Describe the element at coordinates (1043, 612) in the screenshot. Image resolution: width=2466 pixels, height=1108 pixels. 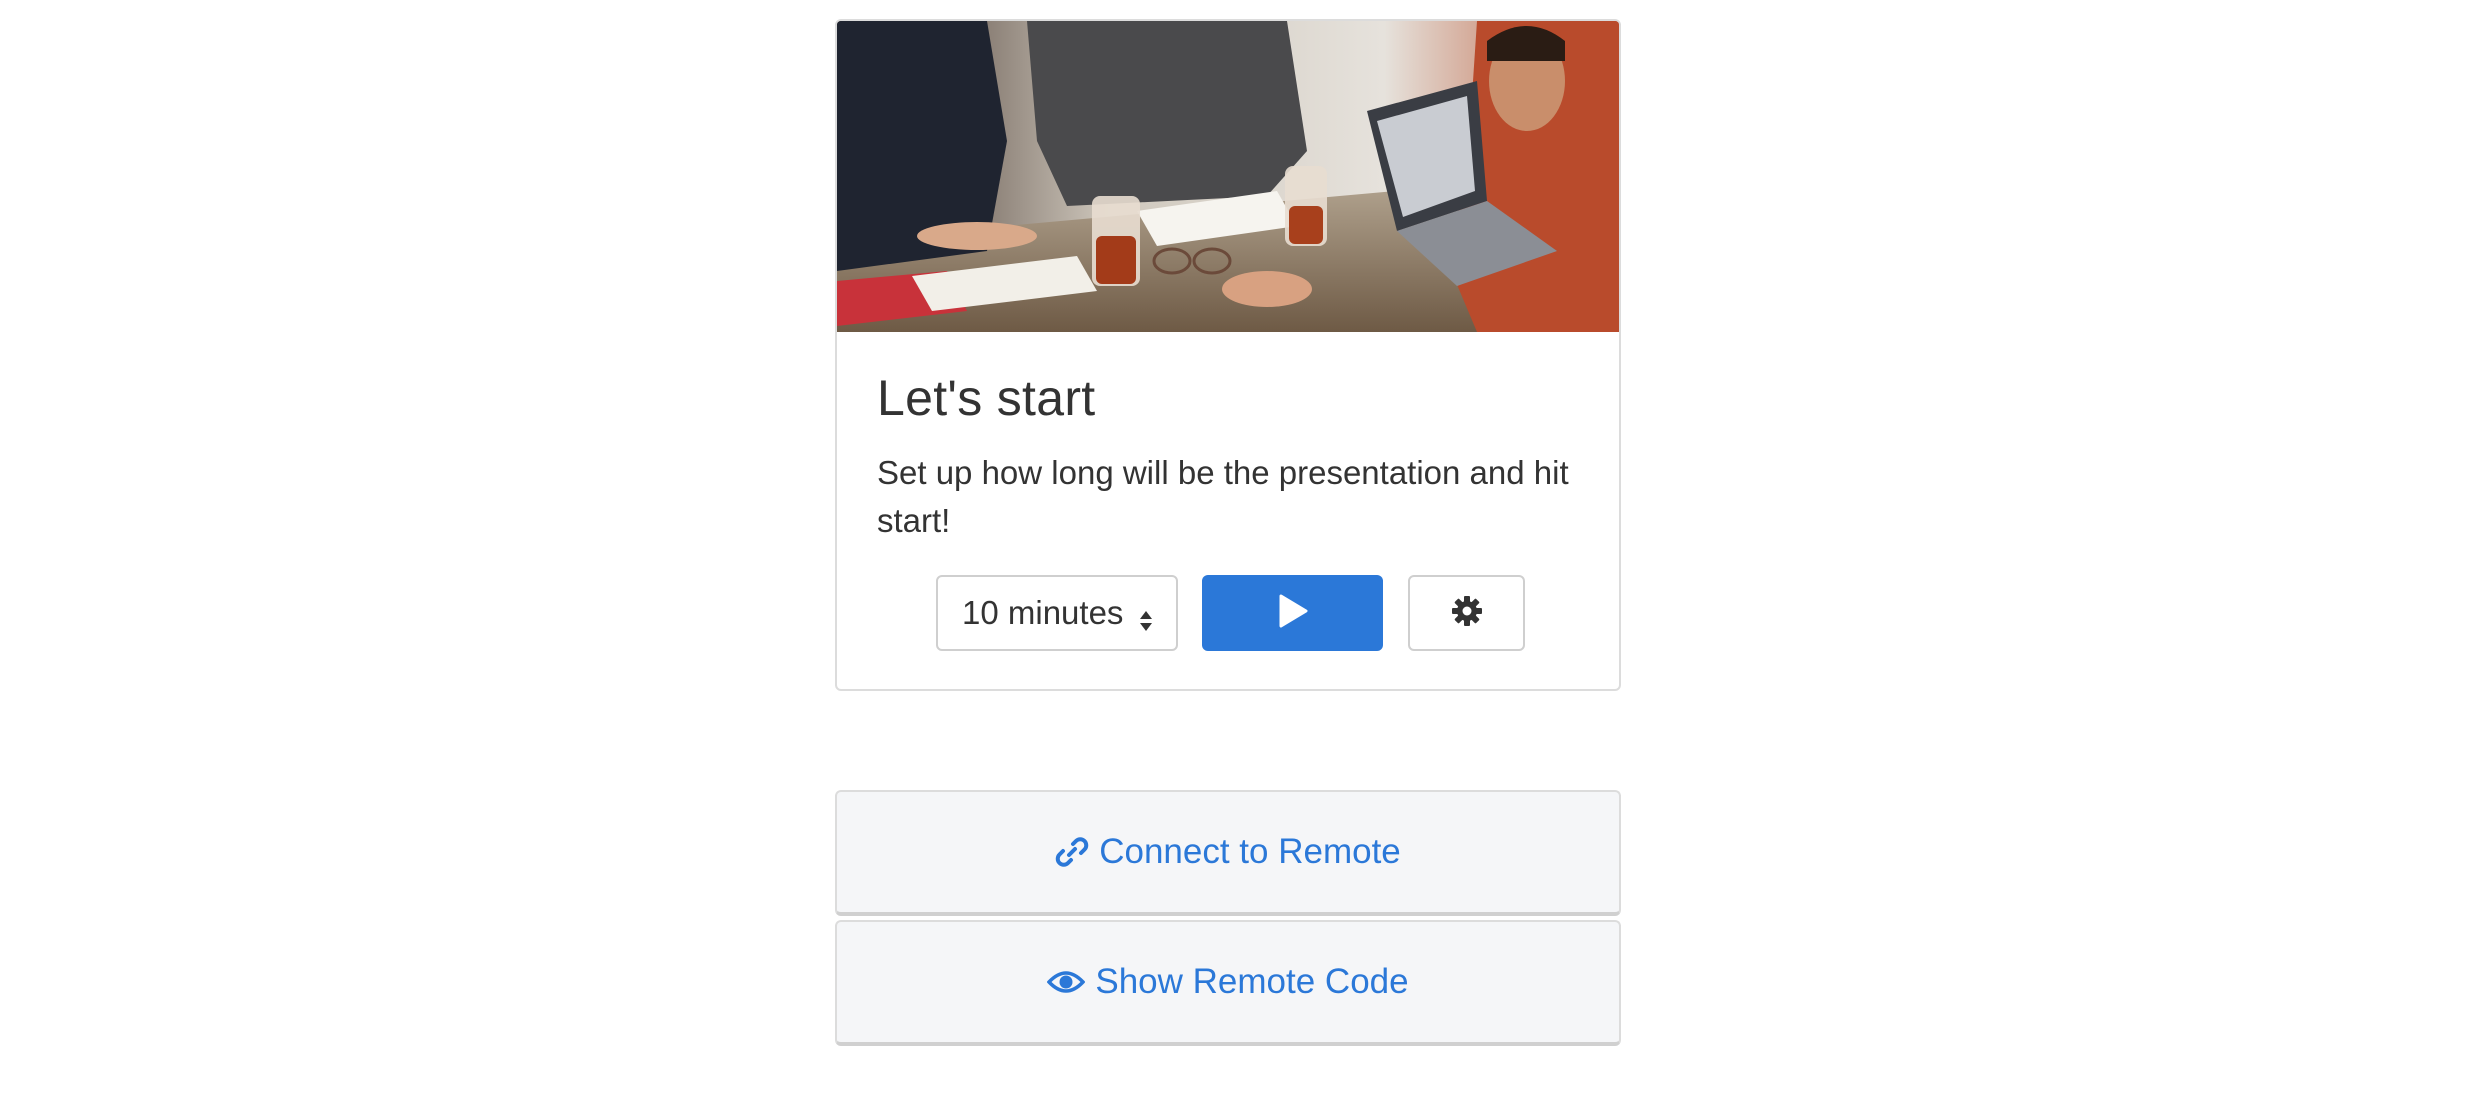
I see `duration-select-value: 10 minutes` at that location.